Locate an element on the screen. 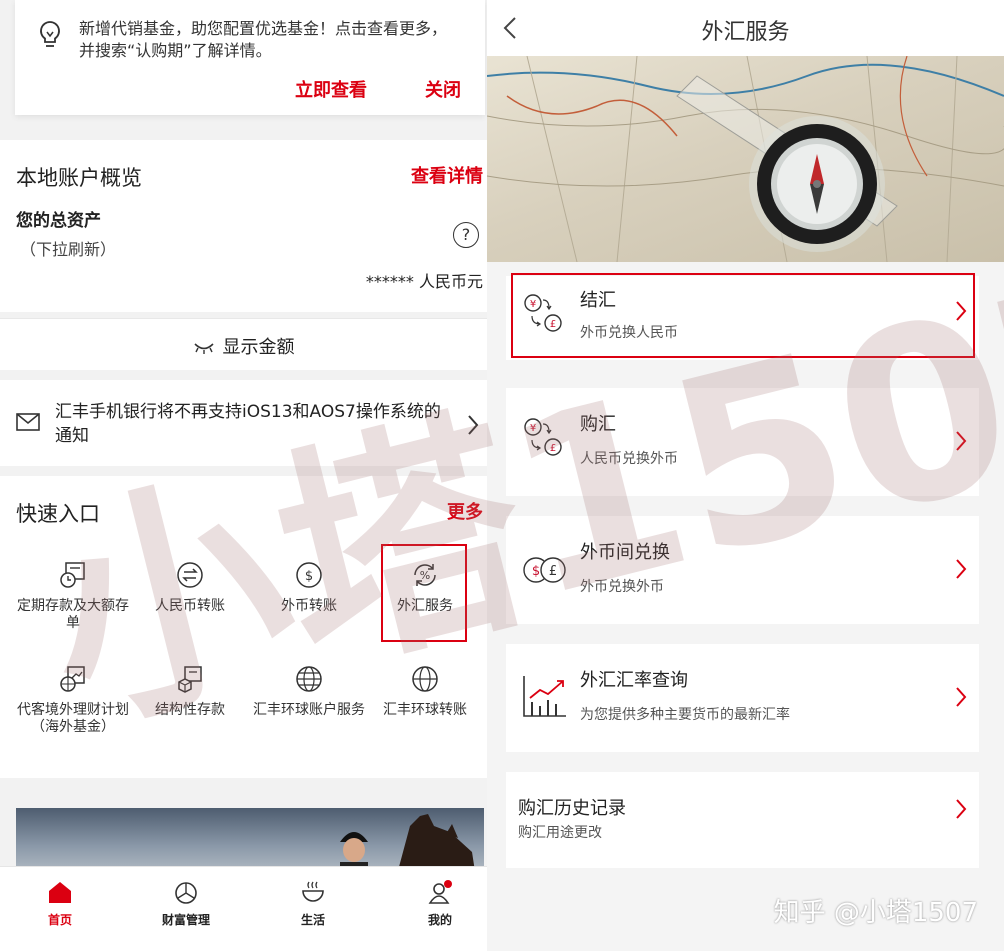  fx-item-subtitle: 人民币兑换外币 is located at coordinates (629, 459).